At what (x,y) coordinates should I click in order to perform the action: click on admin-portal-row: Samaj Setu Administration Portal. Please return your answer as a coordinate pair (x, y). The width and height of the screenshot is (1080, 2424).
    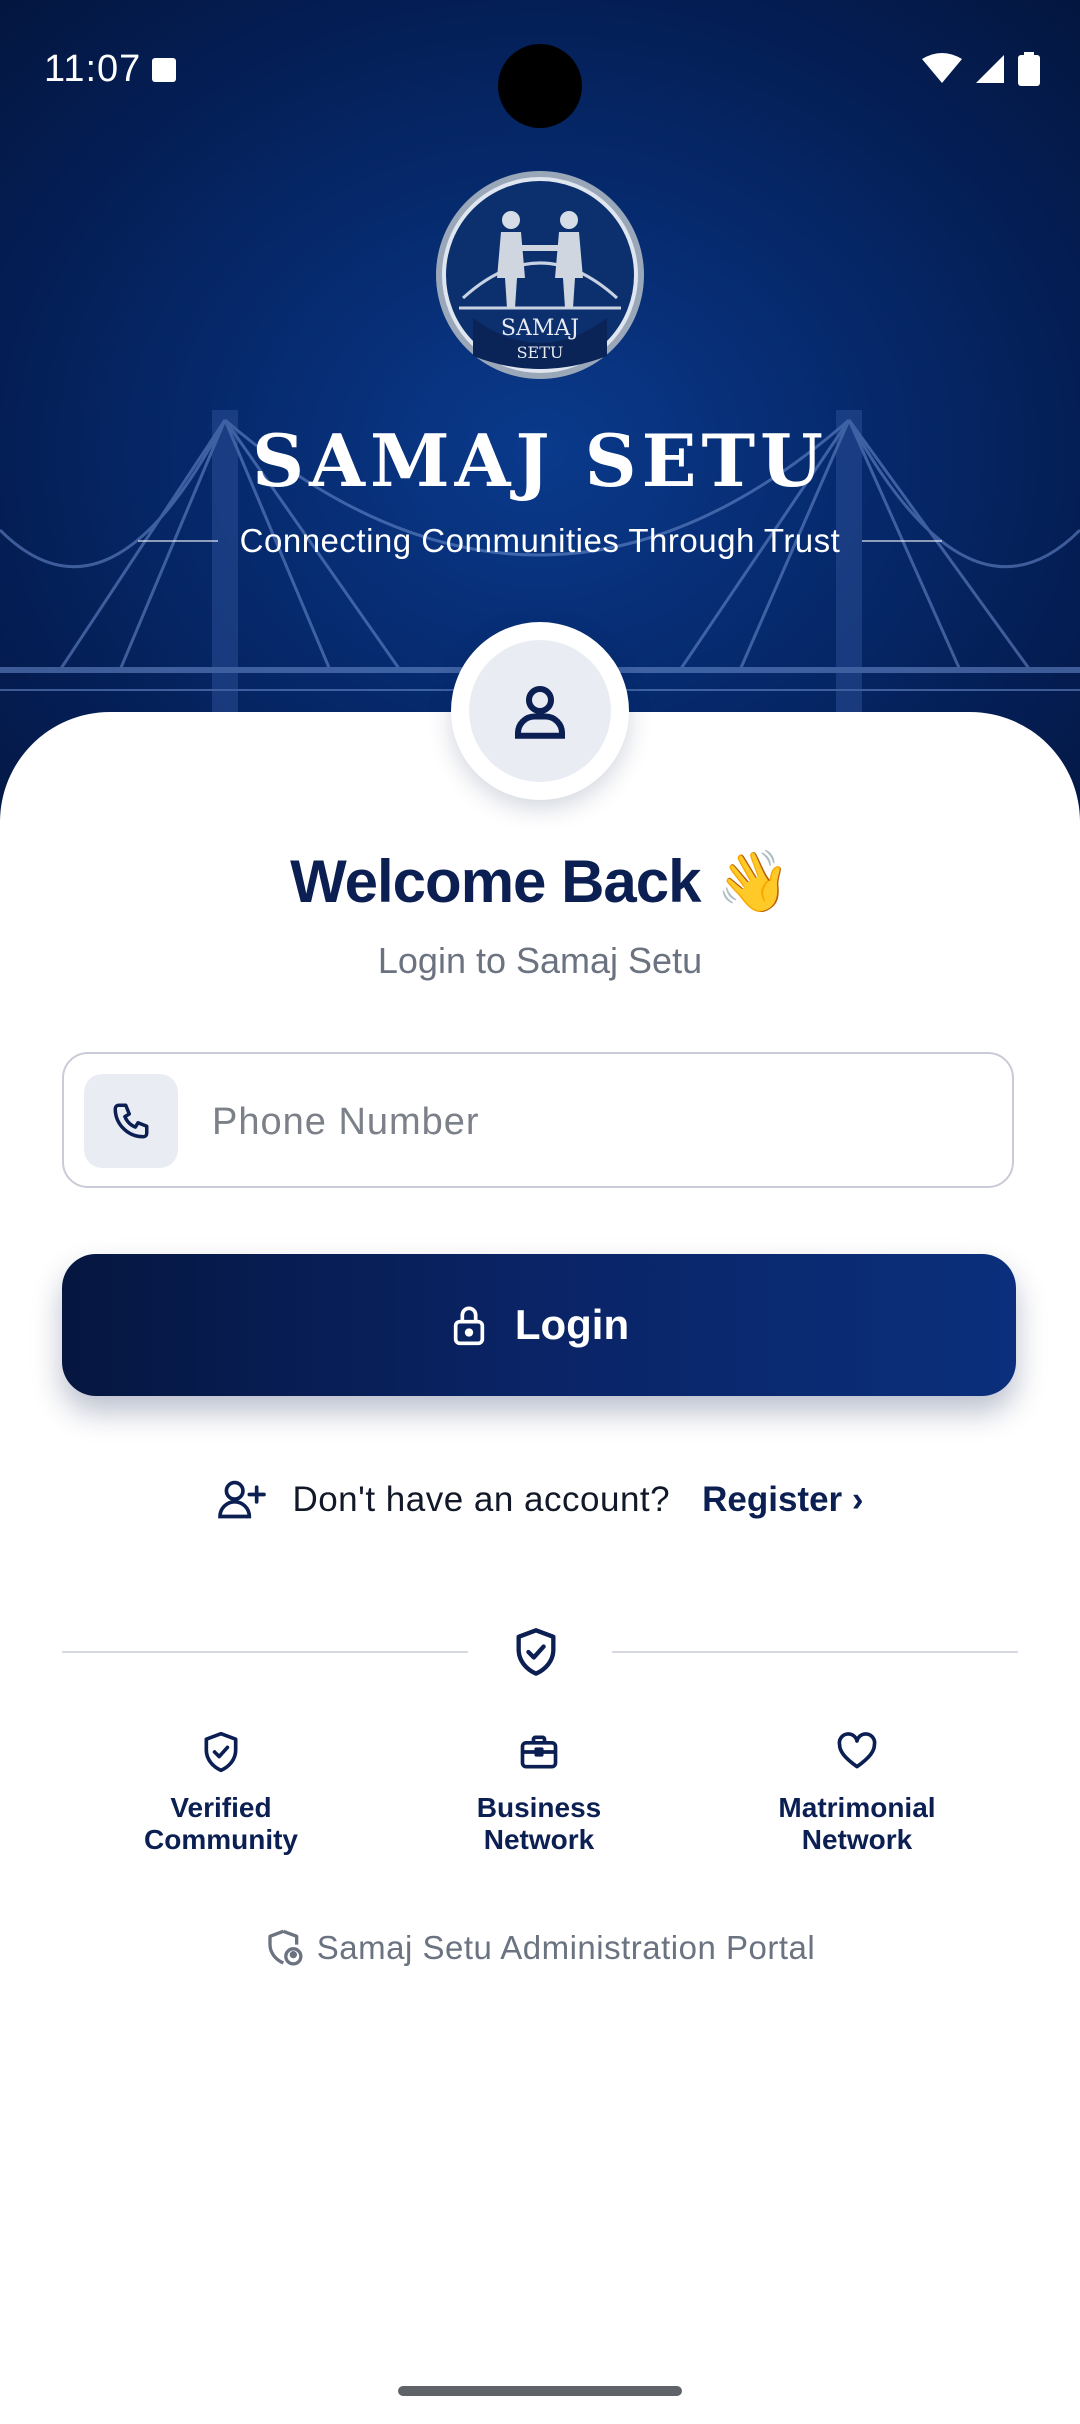
    Looking at the image, I should click on (540, 1948).